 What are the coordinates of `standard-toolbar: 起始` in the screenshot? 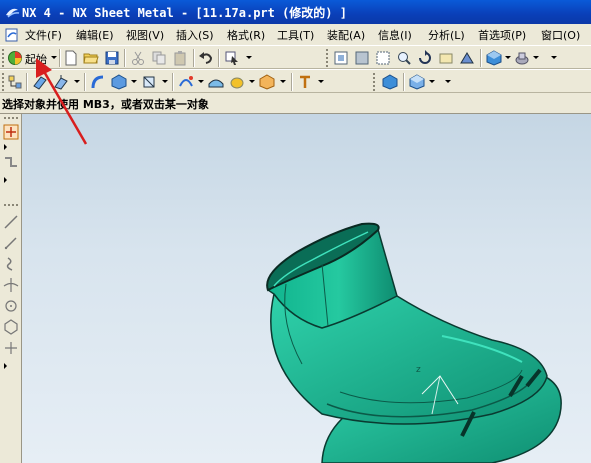 It's located at (295, 57).